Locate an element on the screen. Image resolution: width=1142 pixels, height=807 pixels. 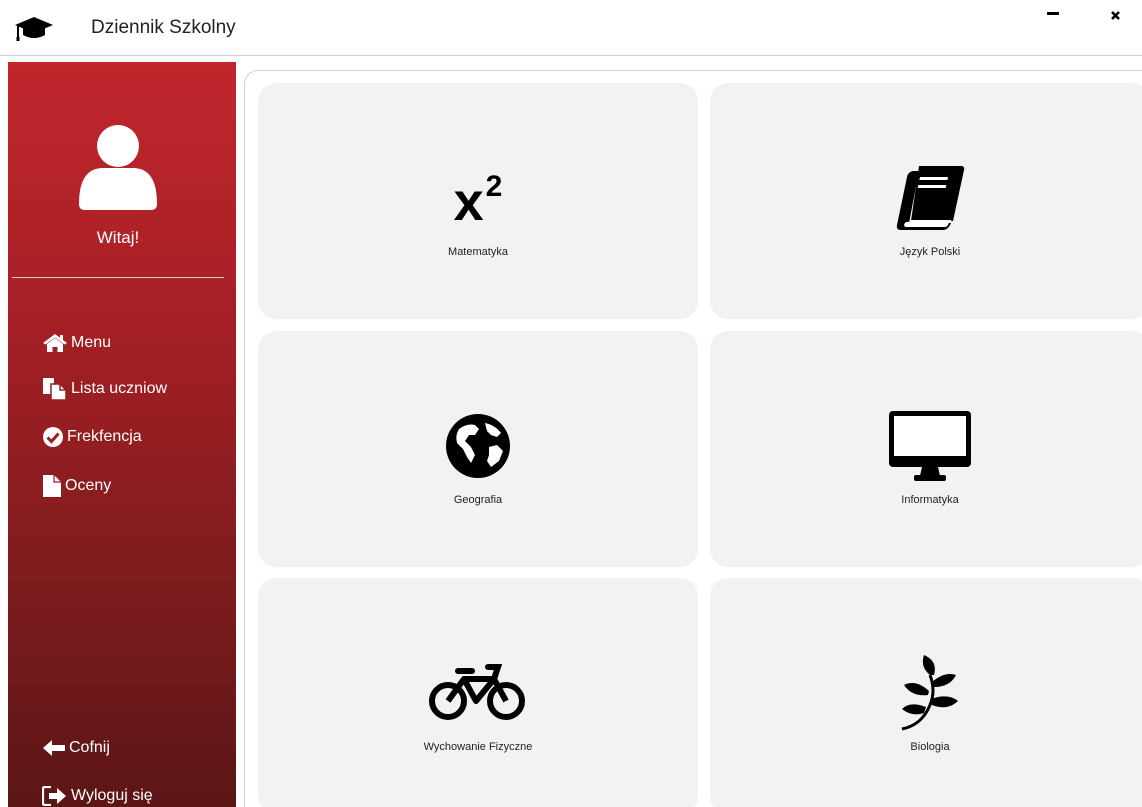
subject-label: Wychowanie Fizyczne is located at coordinates (478, 747).